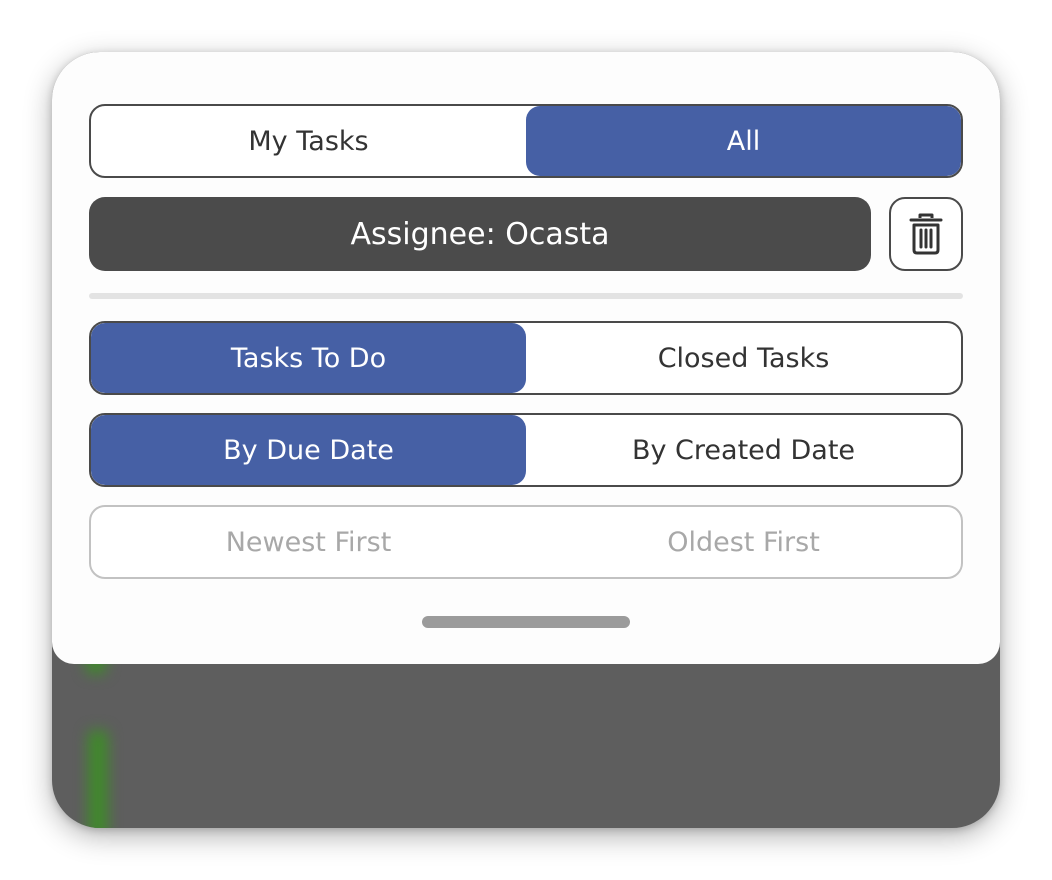  Describe the element at coordinates (308, 542) in the screenshot. I see `newest-first-option: Newest First` at that location.